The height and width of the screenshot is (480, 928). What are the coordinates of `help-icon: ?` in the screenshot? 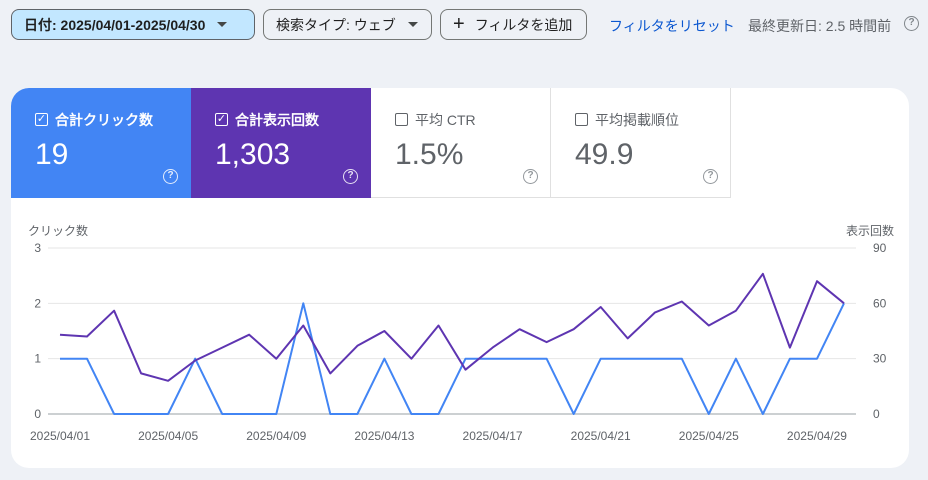 It's located at (911, 23).